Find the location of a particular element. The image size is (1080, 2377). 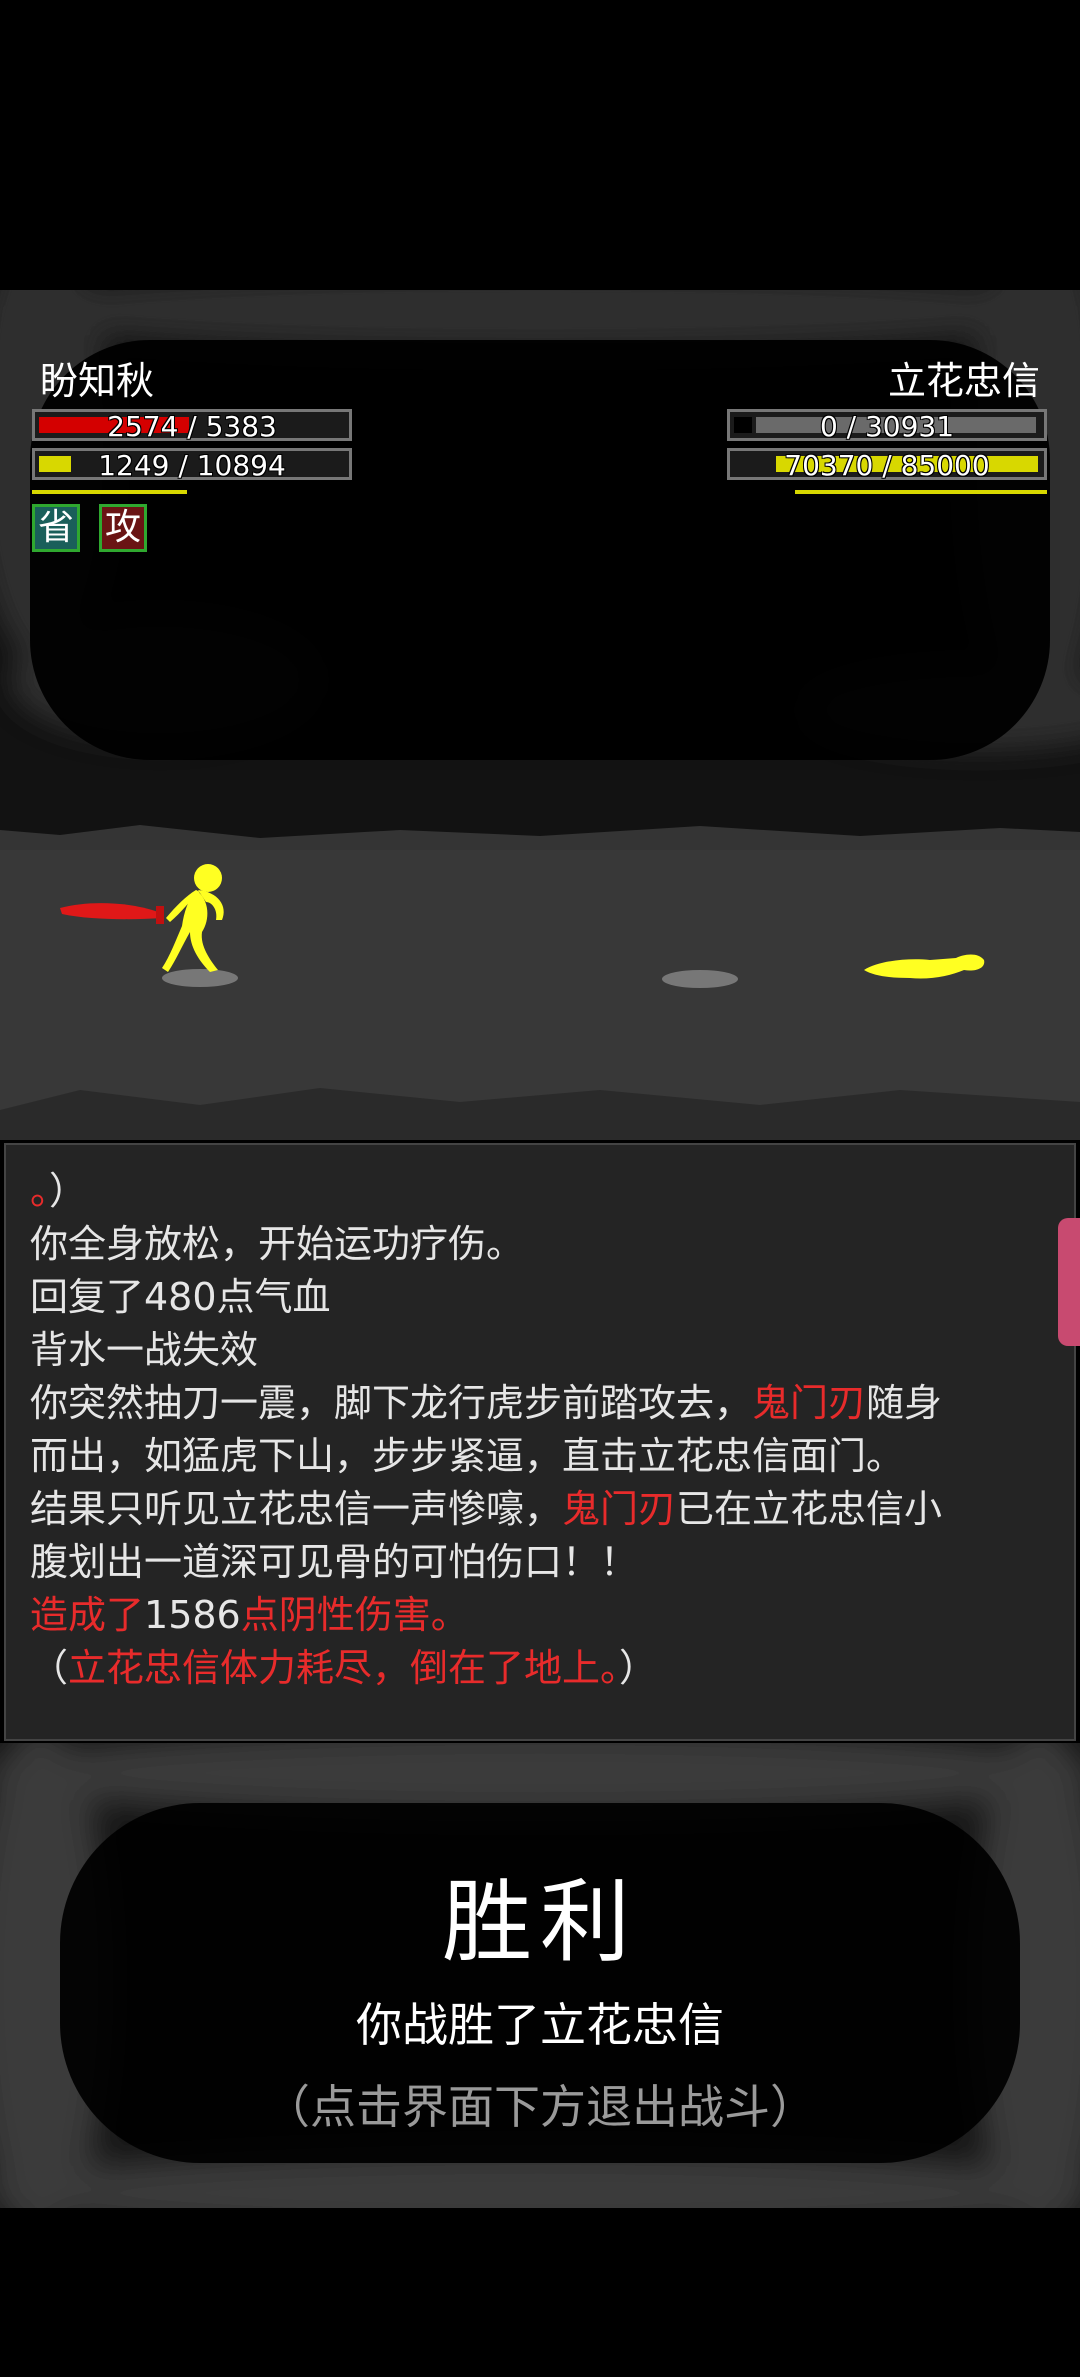

log-attack2-b: 已在立花忠信小 is located at coordinates (809, 1509).